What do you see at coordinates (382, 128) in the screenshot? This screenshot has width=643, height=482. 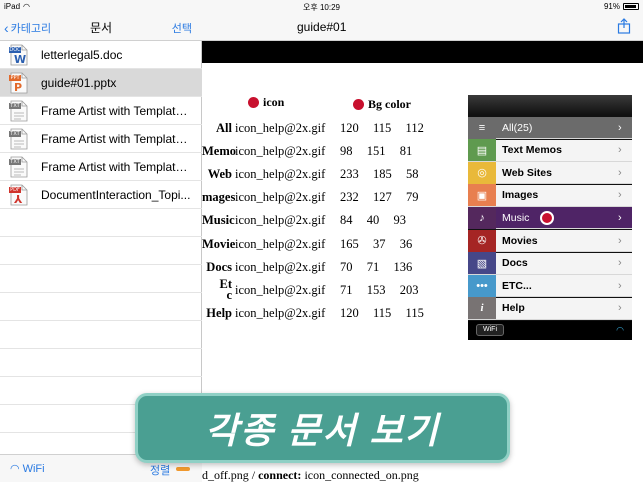 I see `row-rgb-values: 120 115 112` at bounding box center [382, 128].